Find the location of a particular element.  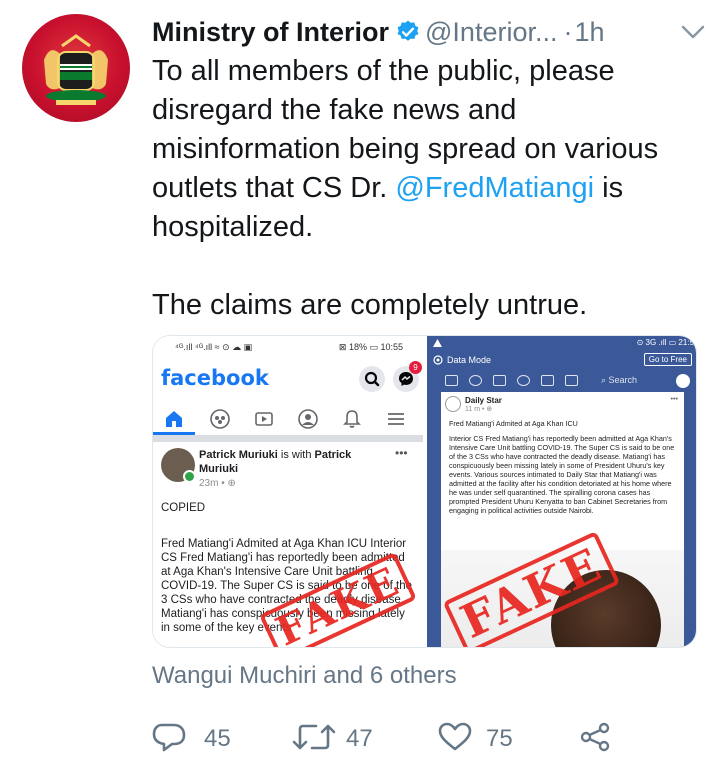

nav-menu-icon is located at coordinates (571, 380).